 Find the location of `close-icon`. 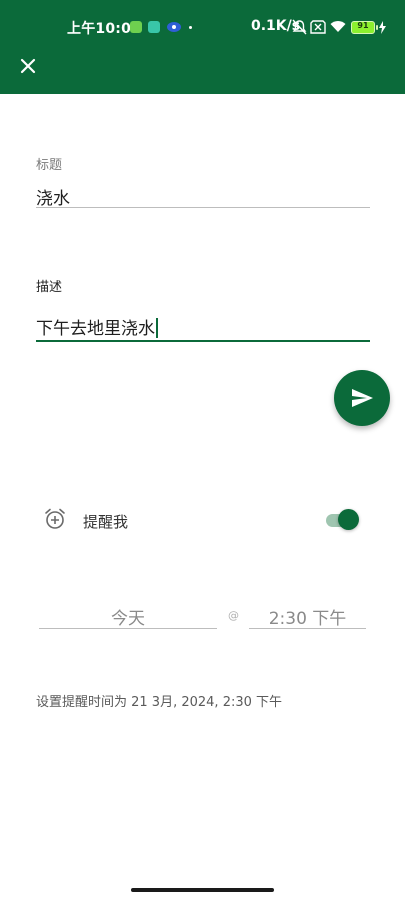

close-icon is located at coordinates (28, 66).